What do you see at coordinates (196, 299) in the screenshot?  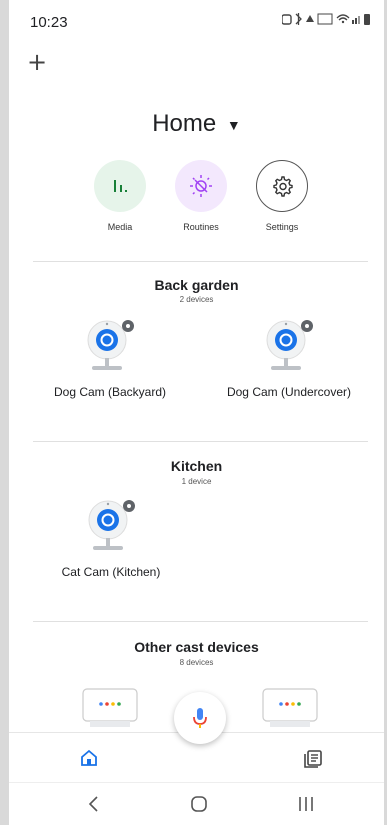 I see `room-device-count: 2 devices` at bounding box center [196, 299].